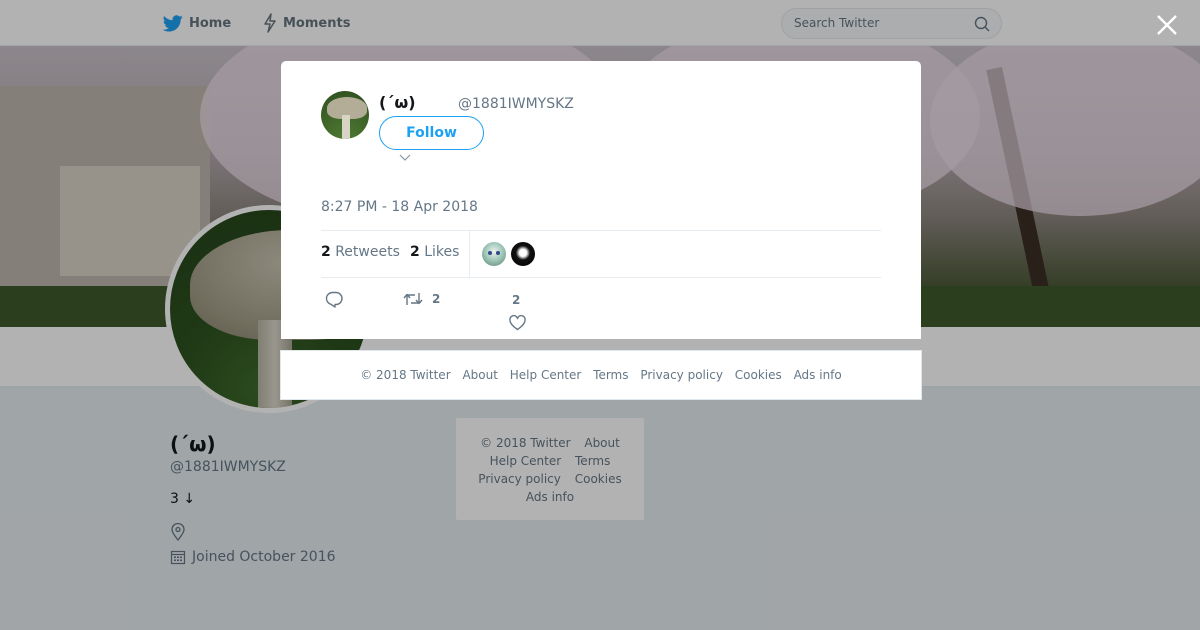 The height and width of the screenshot is (630, 1200). I want to click on footer-link-privacy: Privacy policy, so click(681, 375).